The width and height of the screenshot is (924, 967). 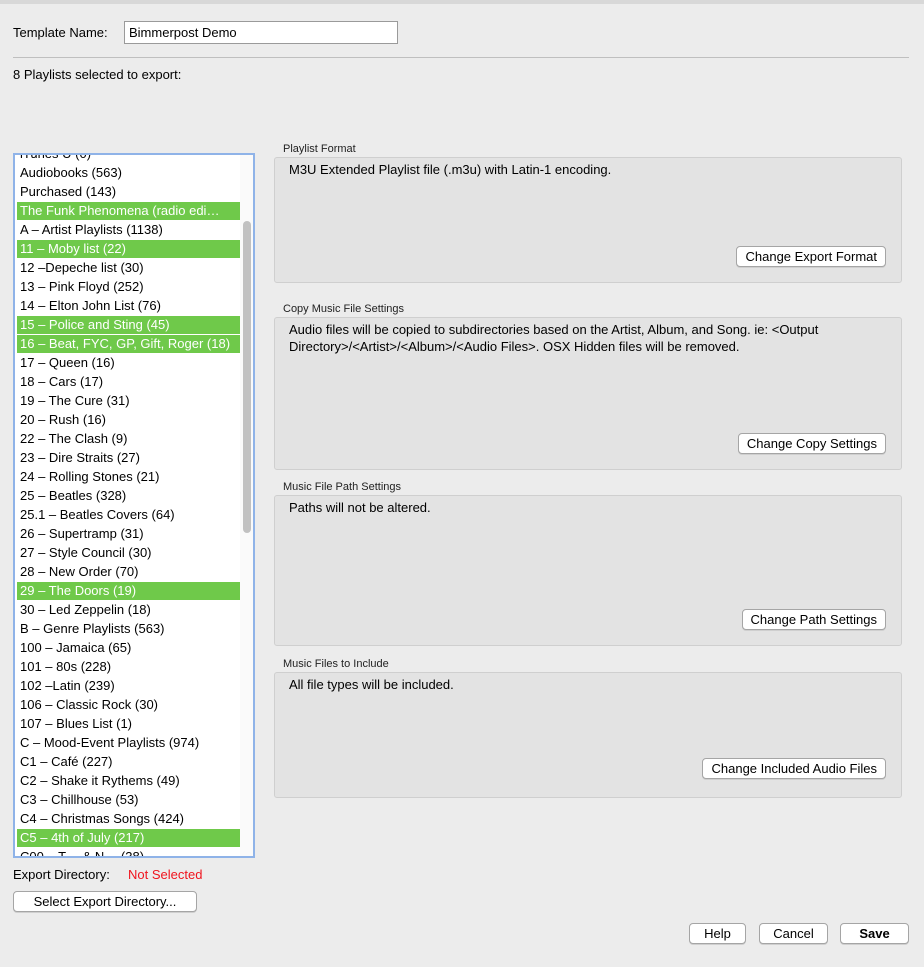 I want to click on playlist-item: 24 – Rolling Stones (21), so click(x=128, y=477).